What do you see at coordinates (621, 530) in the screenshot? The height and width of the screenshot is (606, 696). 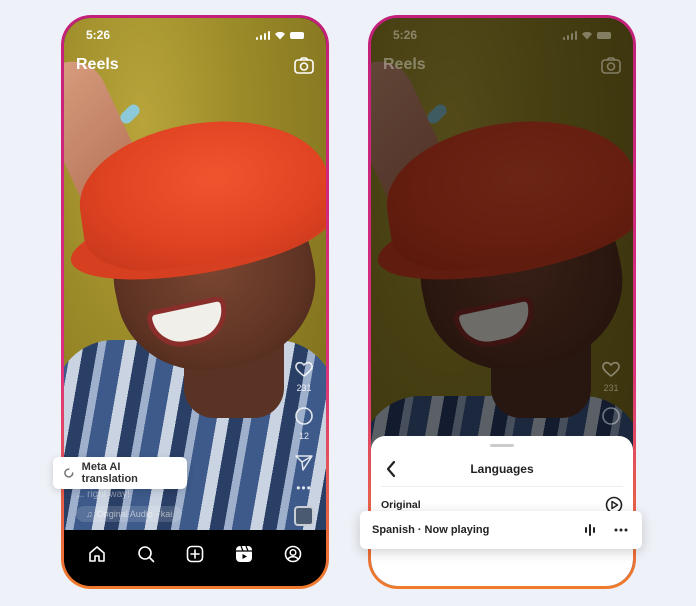 I see `more-icon` at bounding box center [621, 530].